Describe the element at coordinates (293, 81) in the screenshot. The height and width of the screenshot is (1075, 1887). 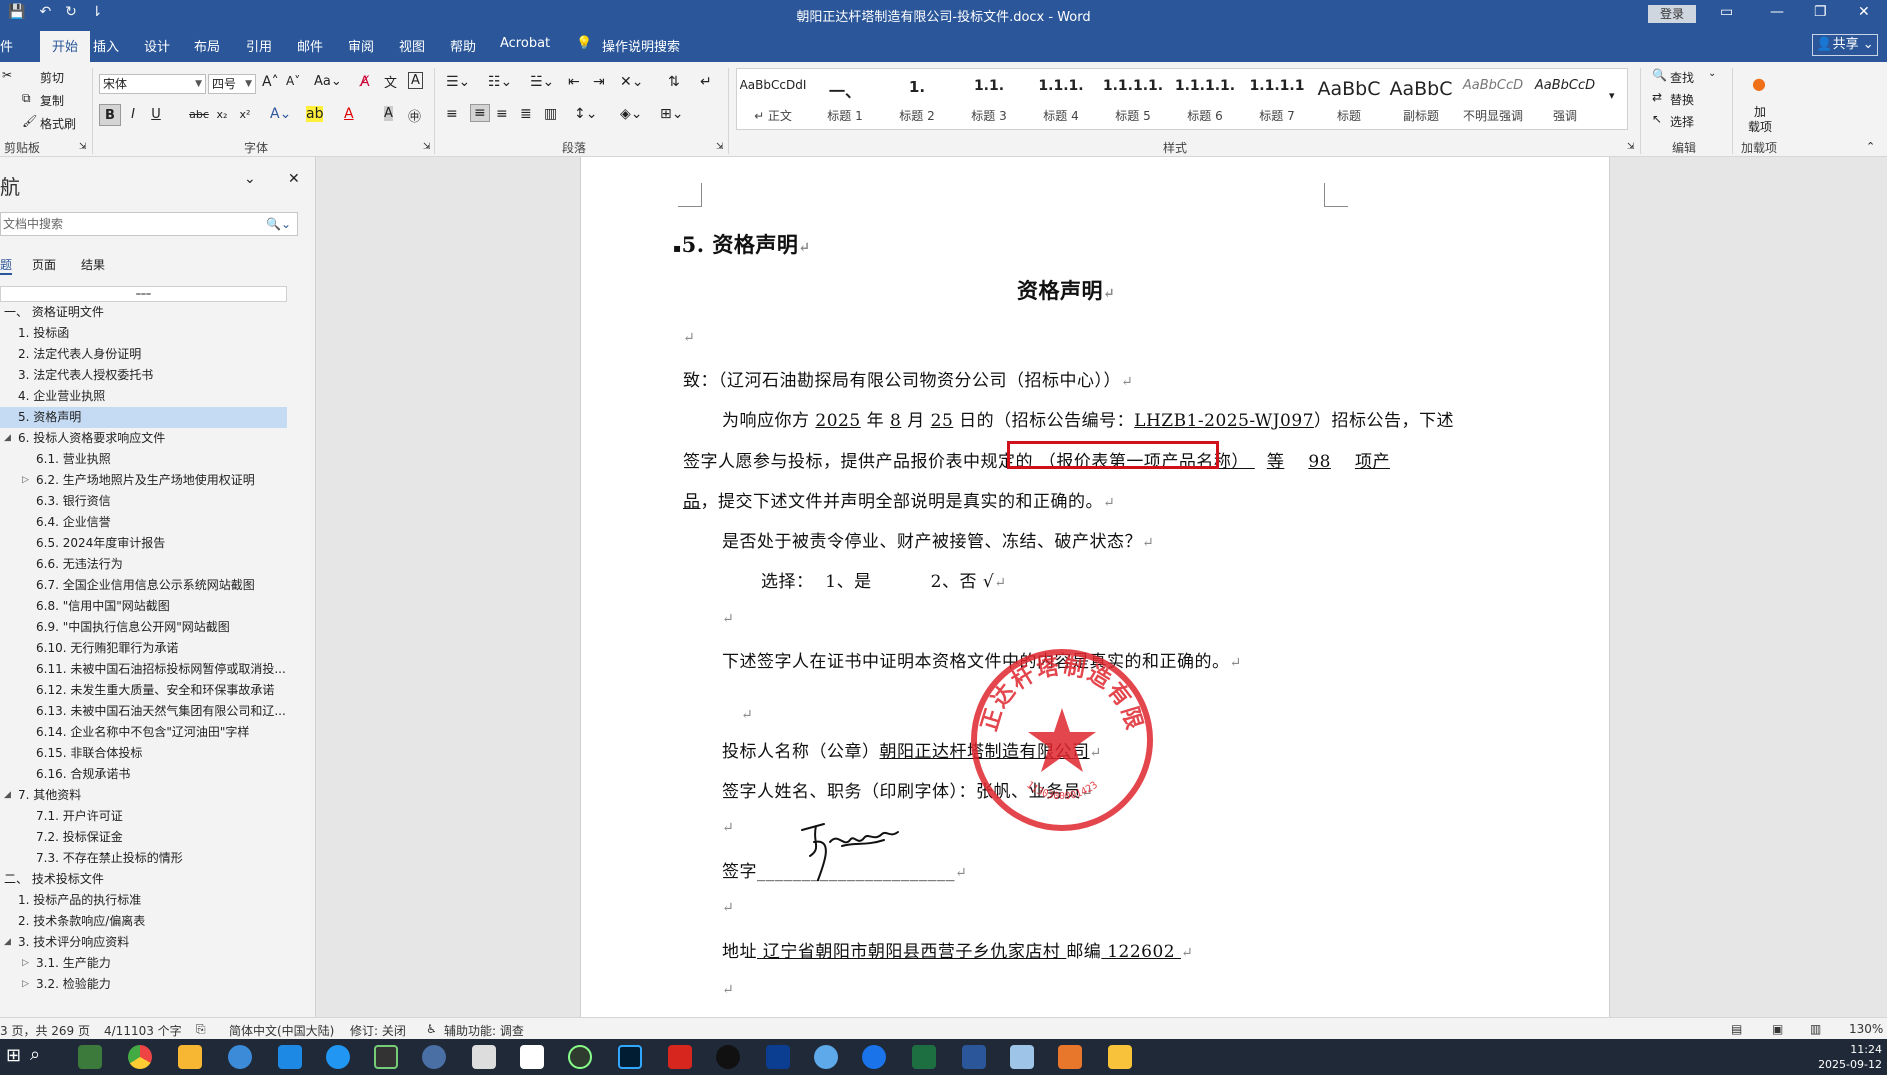
I see `shrink-font-icon: A˅` at that location.